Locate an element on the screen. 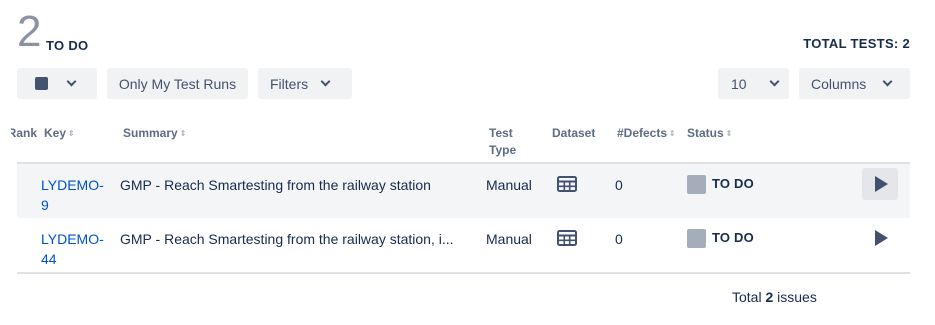 The height and width of the screenshot is (325, 935). status-filter-dropdown is located at coordinates (57, 83).